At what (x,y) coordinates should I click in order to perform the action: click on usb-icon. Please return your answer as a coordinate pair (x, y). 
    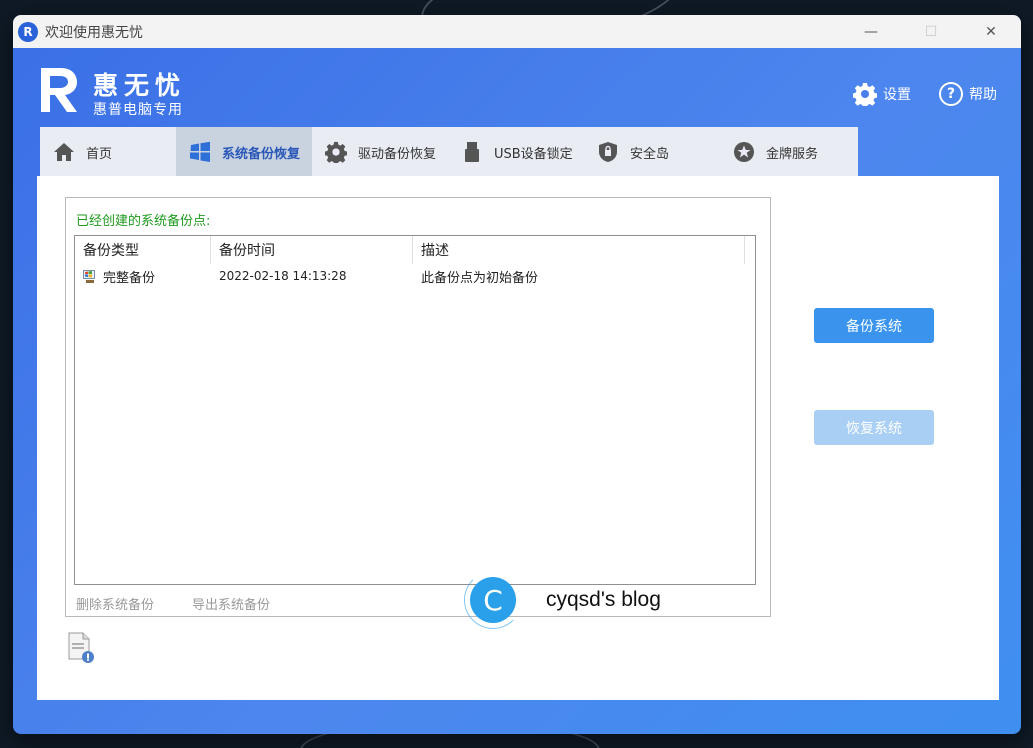
    Looking at the image, I should click on (472, 152).